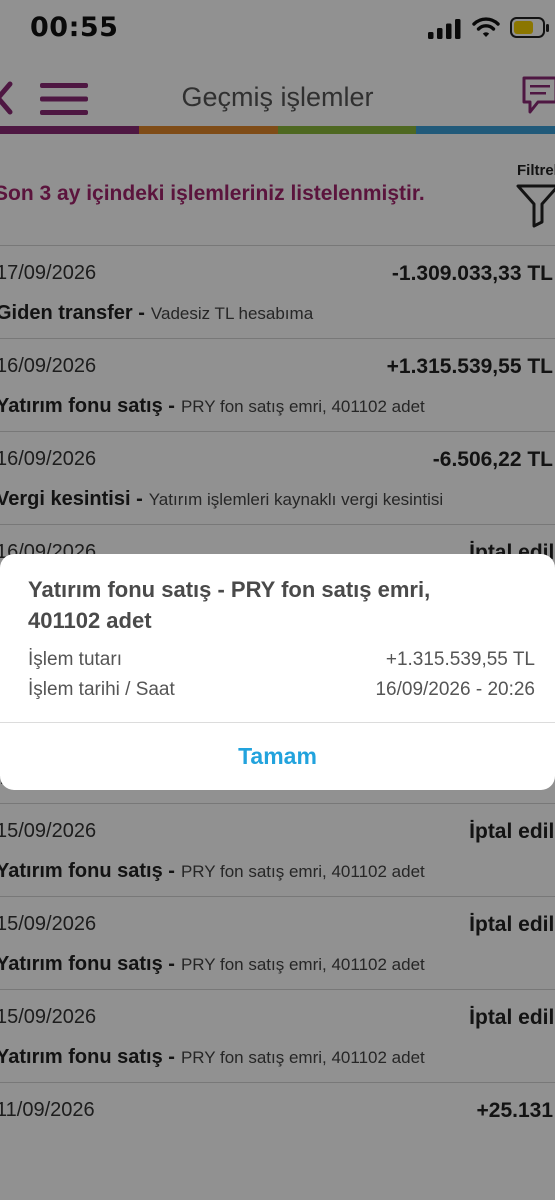 The height and width of the screenshot is (1200, 555). What do you see at coordinates (75, 659) in the screenshot?
I see `amount-label: İşlem tutarı` at bounding box center [75, 659].